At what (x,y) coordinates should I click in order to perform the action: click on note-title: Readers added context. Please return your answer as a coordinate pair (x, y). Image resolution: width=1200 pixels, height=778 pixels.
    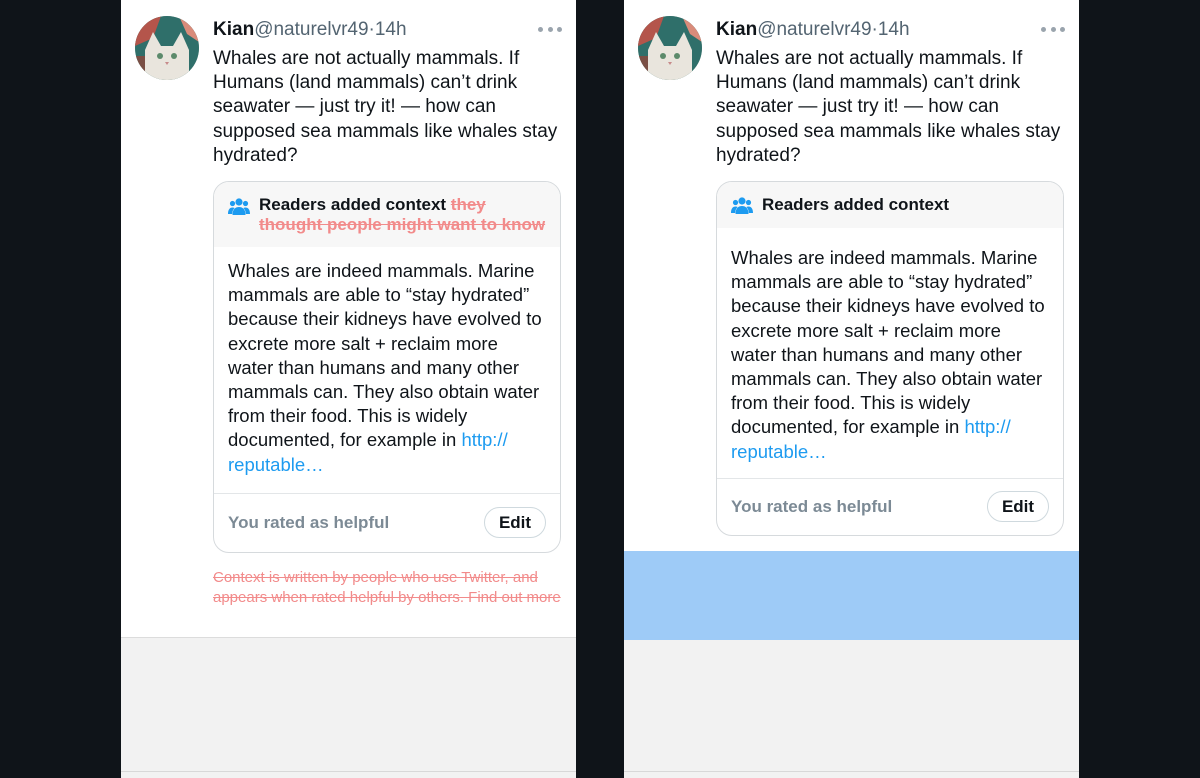
    Looking at the image, I should click on (856, 204).